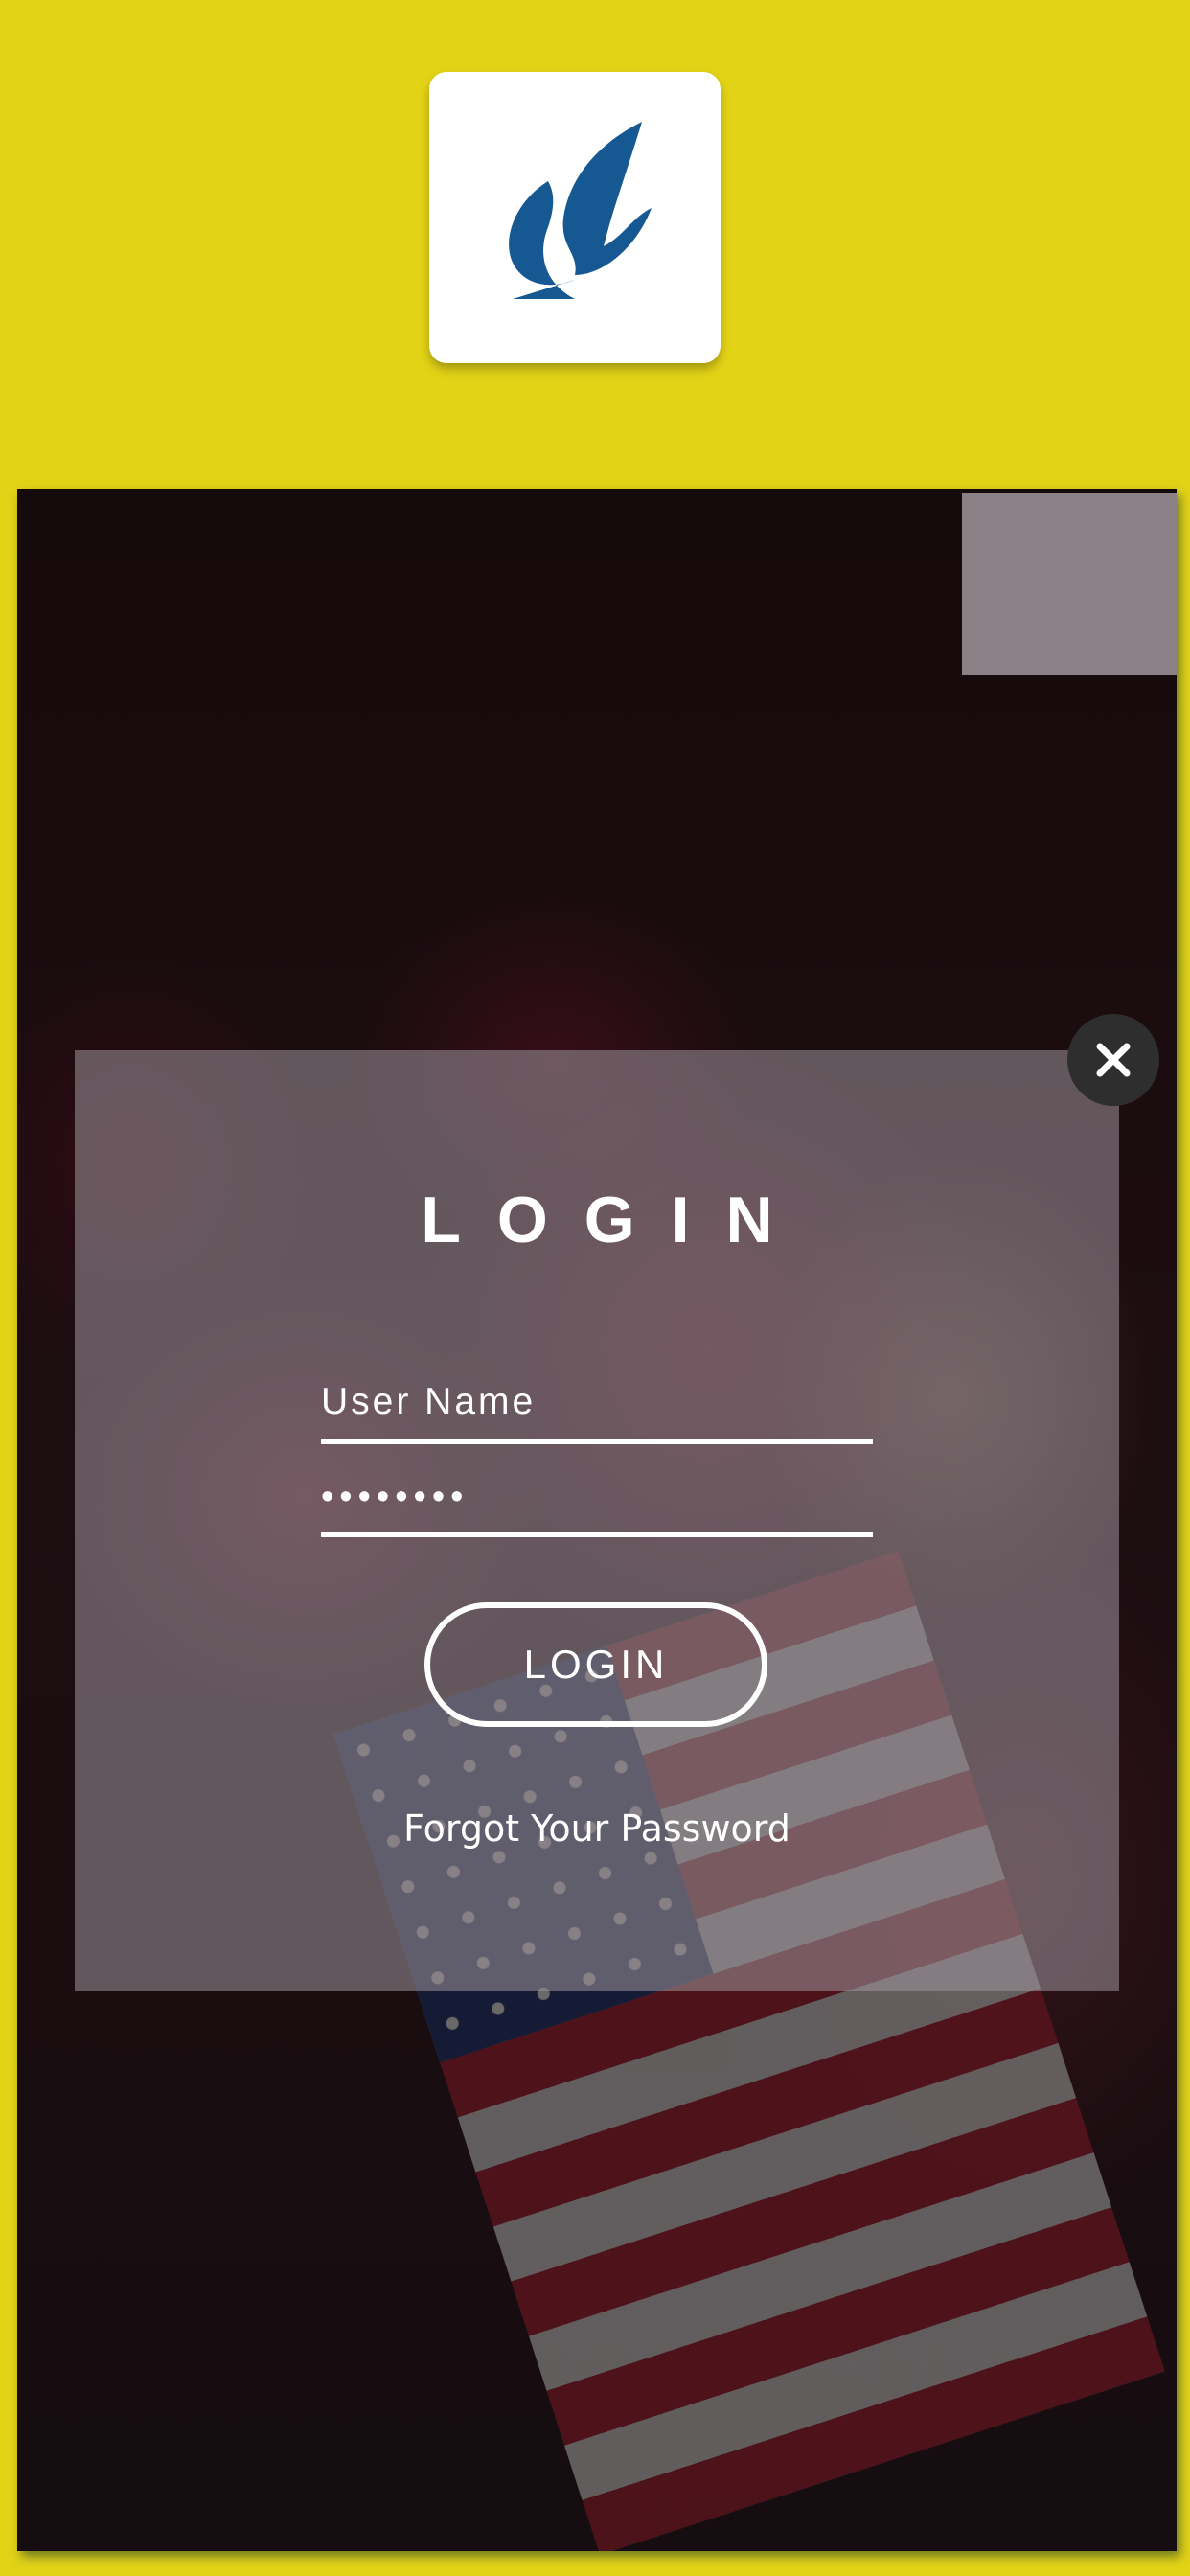 Image resolution: width=1190 pixels, height=2576 pixels. Describe the element at coordinates (597, 1404) in the screenshot. I see `username-input` at that location.